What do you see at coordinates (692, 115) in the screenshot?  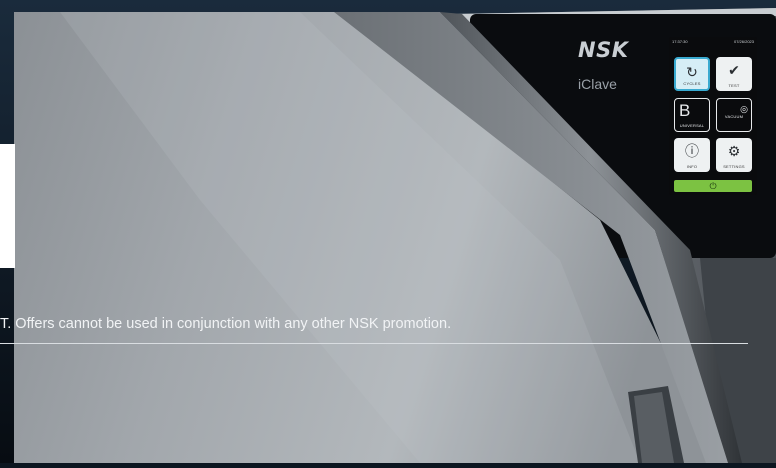 I see `universal-tile: B UNIVERSAL` at bounding box center [692, 115].